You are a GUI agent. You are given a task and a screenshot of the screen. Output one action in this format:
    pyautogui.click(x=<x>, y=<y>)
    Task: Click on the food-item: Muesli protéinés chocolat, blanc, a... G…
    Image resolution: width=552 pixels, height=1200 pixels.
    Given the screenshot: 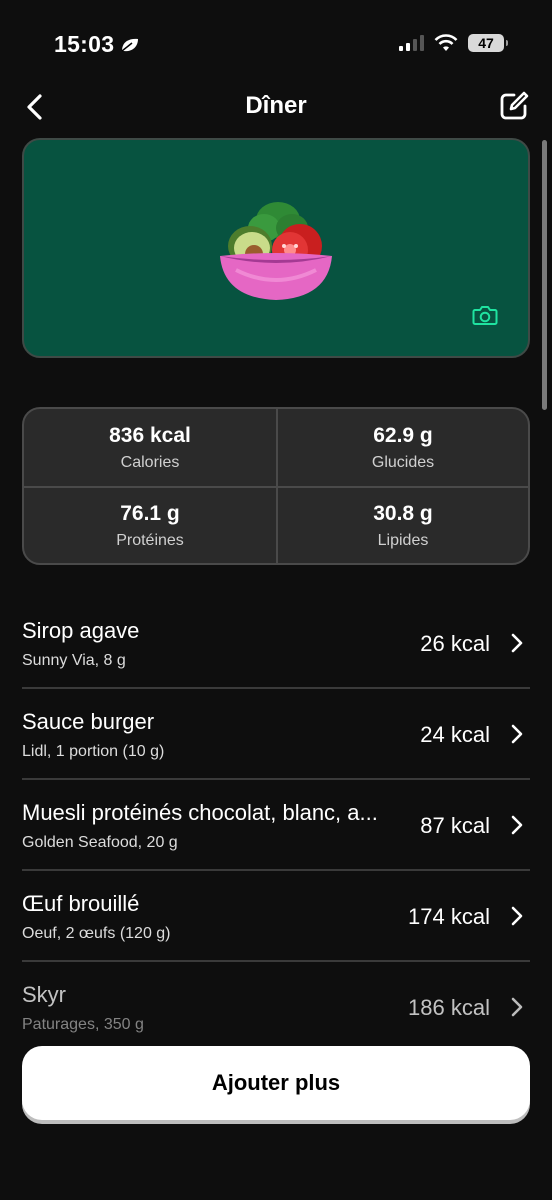 What is the action you would take?
    pyautogui.click(x=276, y=825)
    